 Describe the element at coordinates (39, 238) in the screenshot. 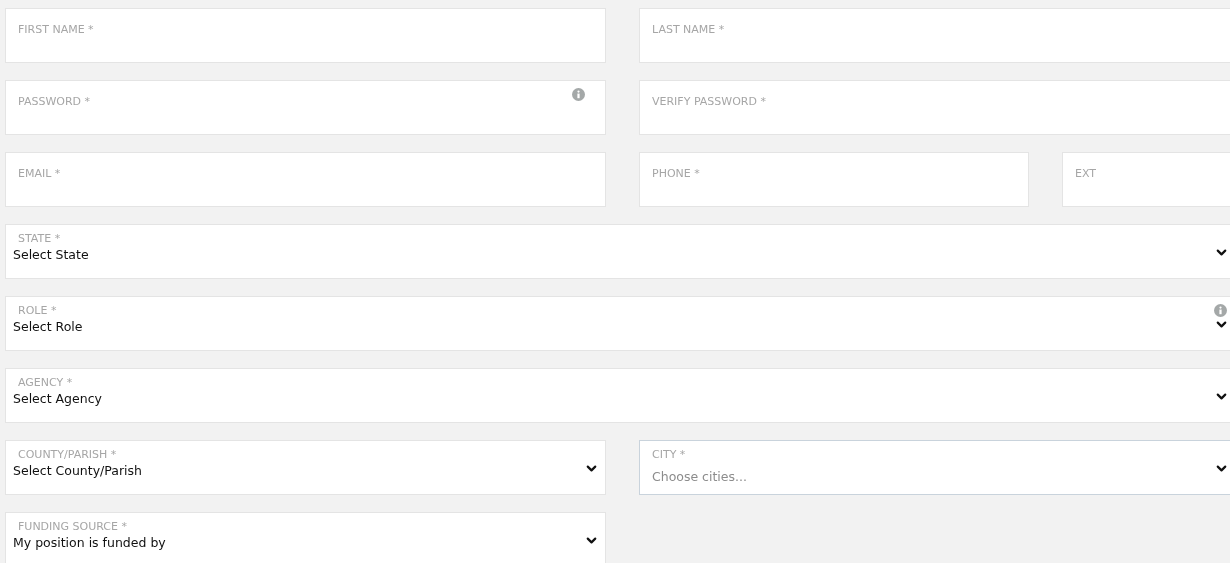

I see `field-label: STATE *` at that location.